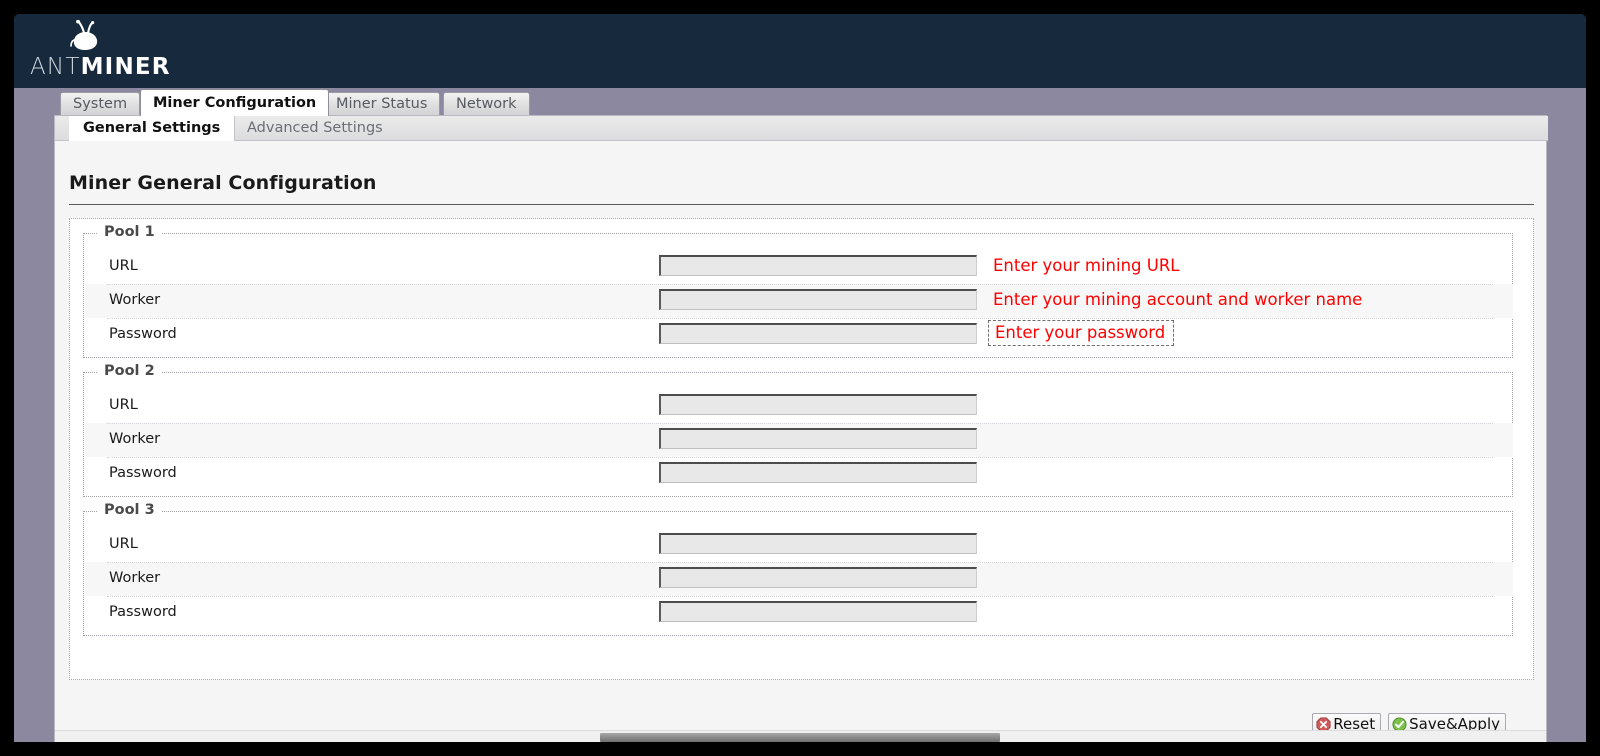 This screenshot has width=1600, height=756. I want to click on pool2-password-input, so click(818, 472).